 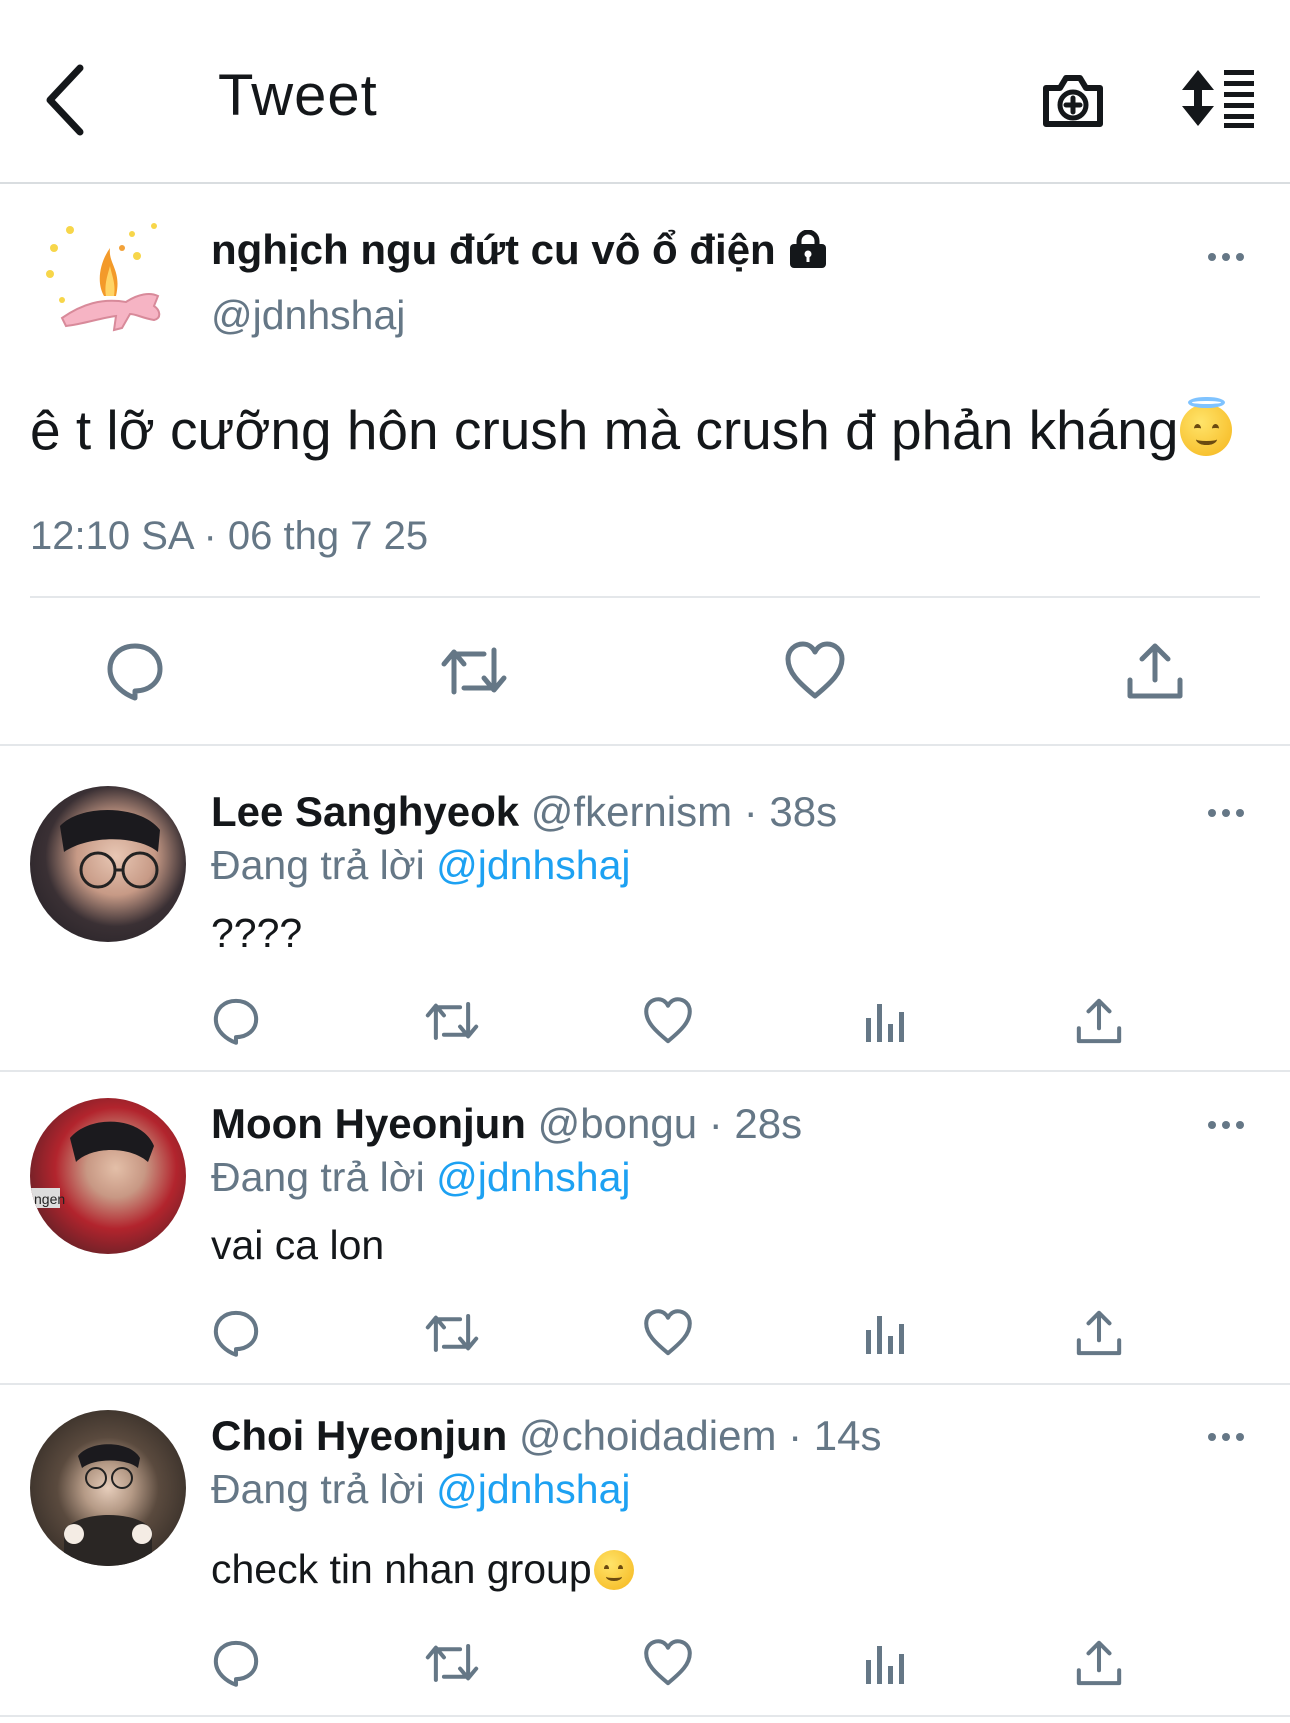 I want to click on author-display-name: nghịch ngu đứt cu vô ổ điện, so click(x=493, y=250).